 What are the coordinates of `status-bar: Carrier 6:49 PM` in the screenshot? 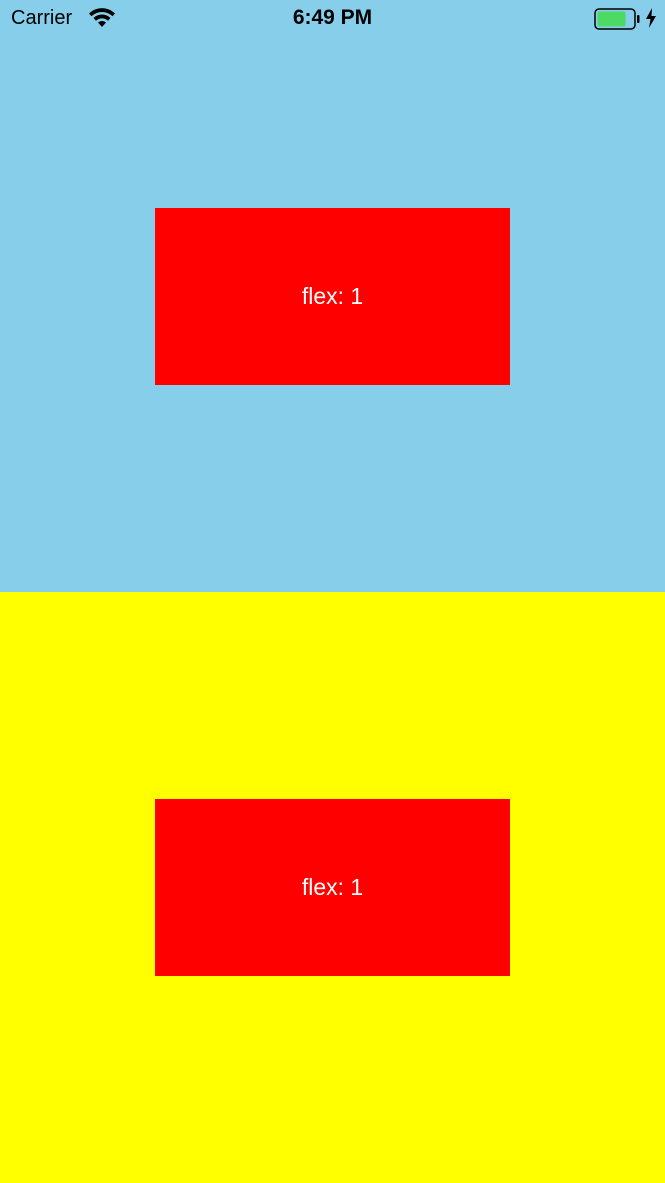 It's located at (332, 19).